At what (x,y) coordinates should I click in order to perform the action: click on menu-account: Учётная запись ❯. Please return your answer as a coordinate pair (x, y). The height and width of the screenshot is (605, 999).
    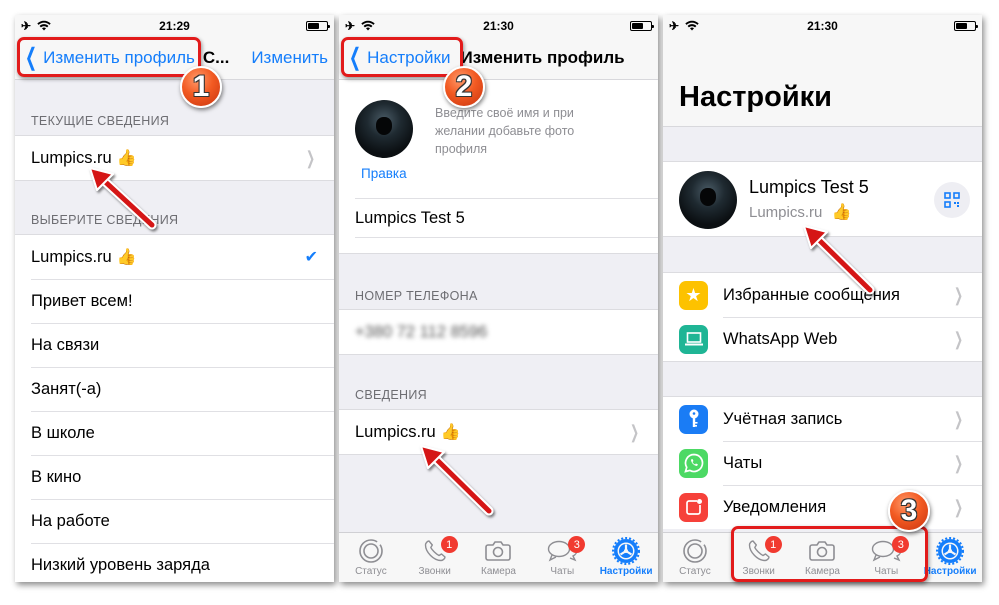
    Looking at the image, I should click on (822, 419).